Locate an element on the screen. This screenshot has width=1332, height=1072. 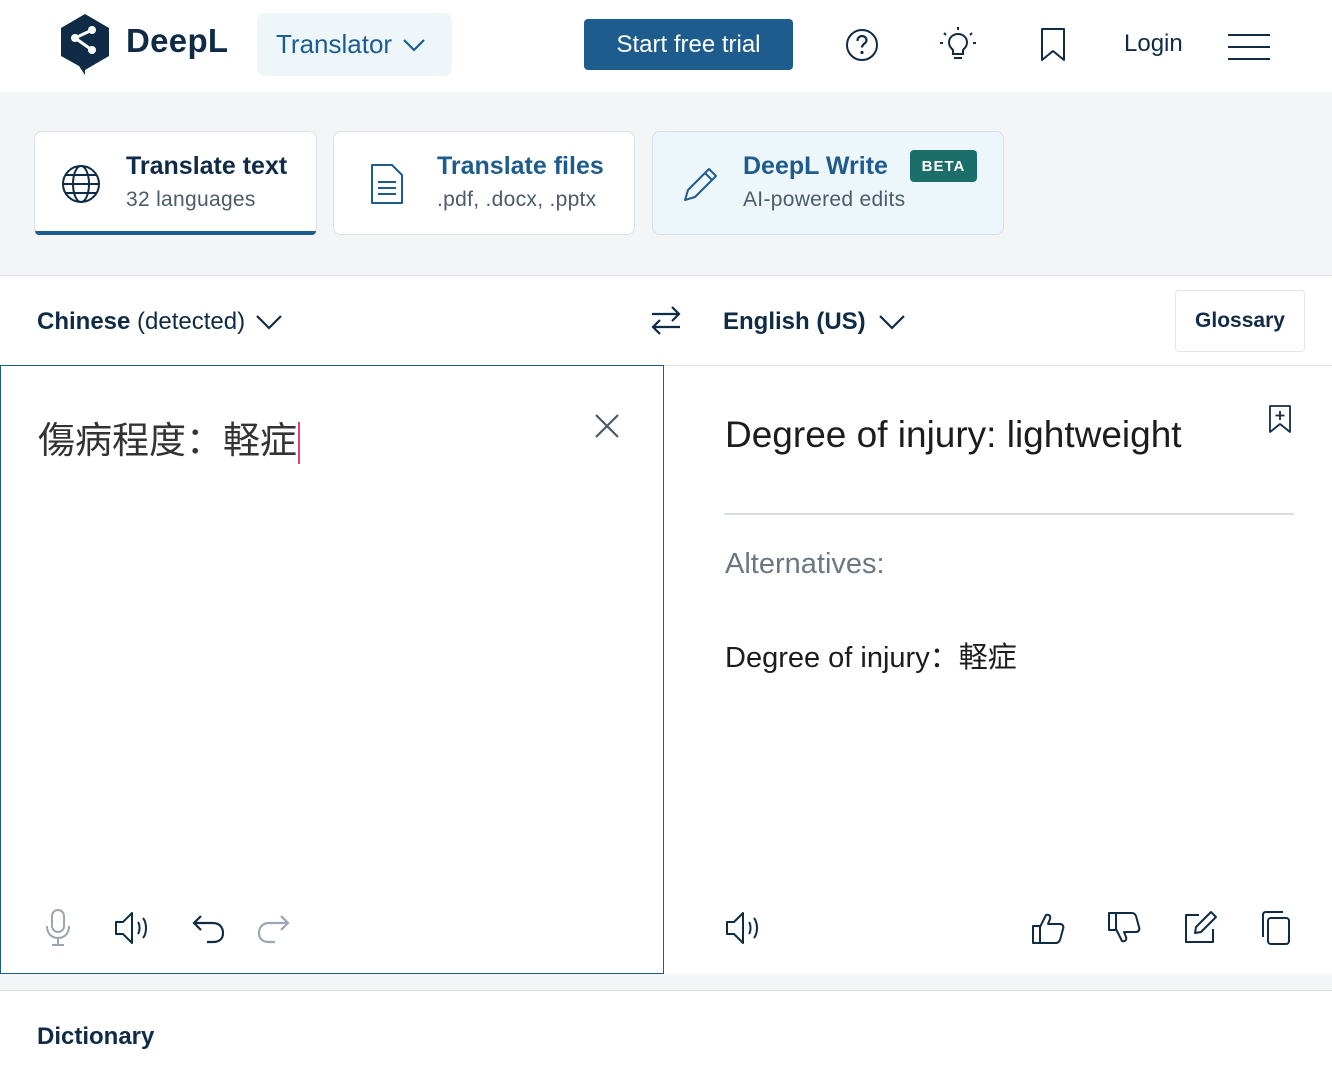
save-translation-icon is located at coordinates (1280, 419).